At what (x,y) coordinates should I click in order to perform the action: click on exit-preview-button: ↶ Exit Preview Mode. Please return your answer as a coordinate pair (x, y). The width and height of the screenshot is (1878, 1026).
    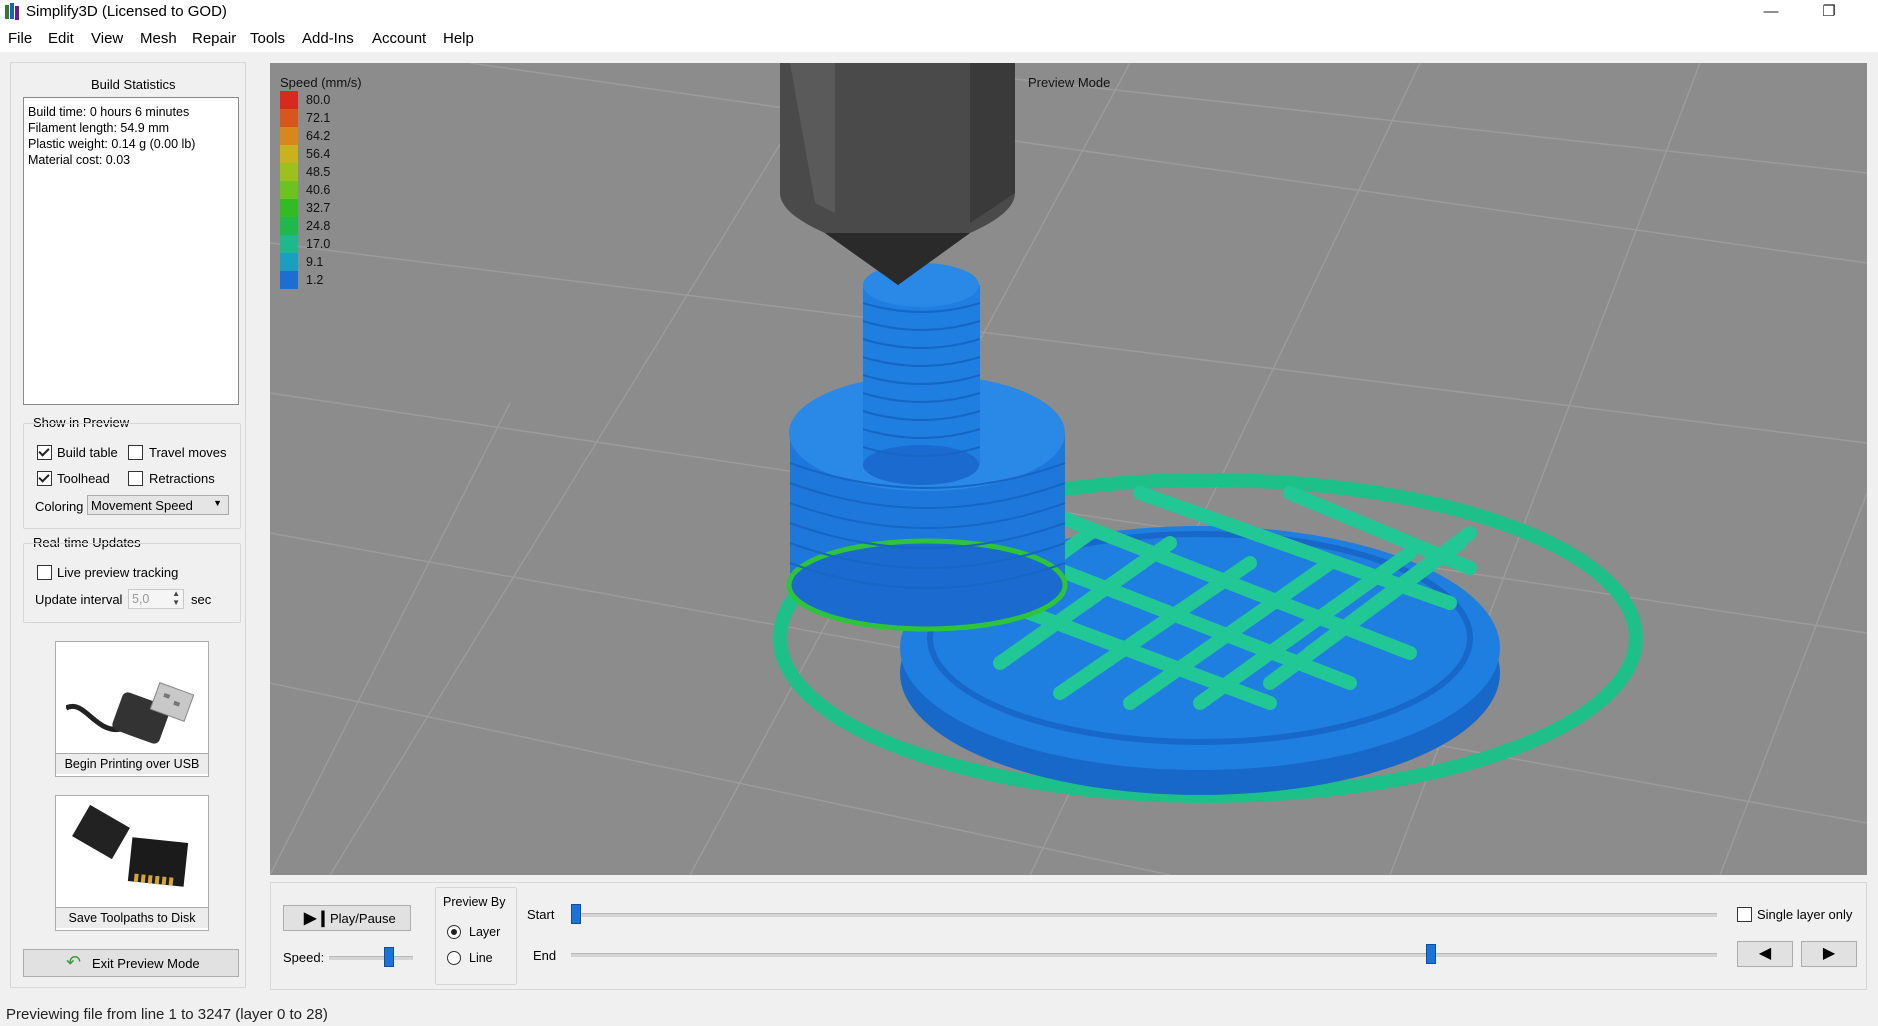
    Looking at the image, I should click on (131, 963).